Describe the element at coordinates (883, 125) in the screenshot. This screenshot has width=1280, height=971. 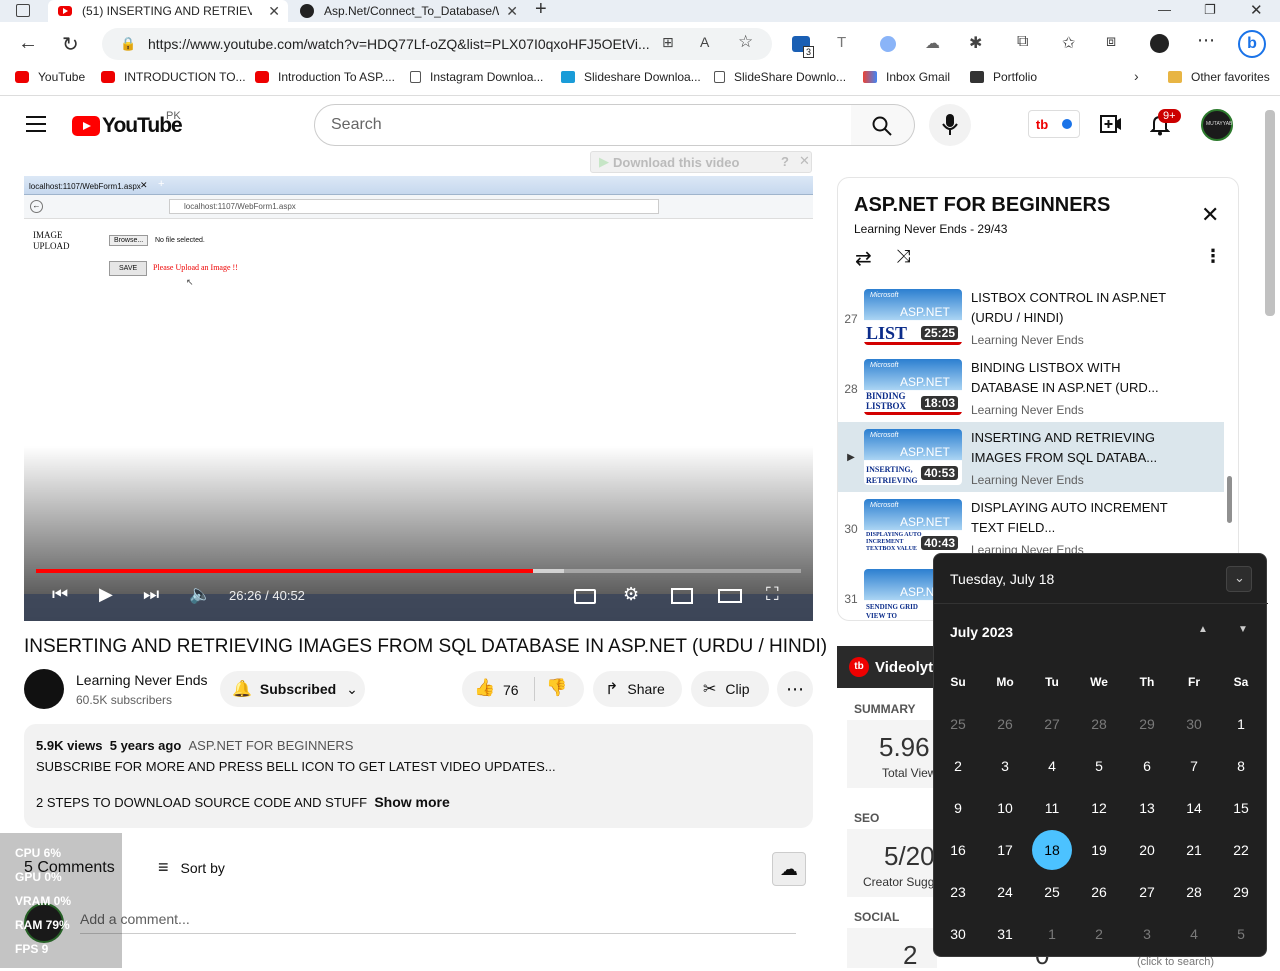
I see `search-button` at that location.